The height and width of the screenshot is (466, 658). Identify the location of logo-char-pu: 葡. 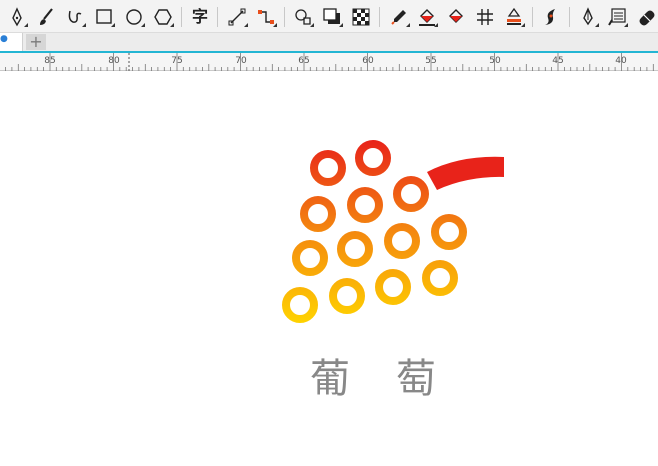
(330, 379).